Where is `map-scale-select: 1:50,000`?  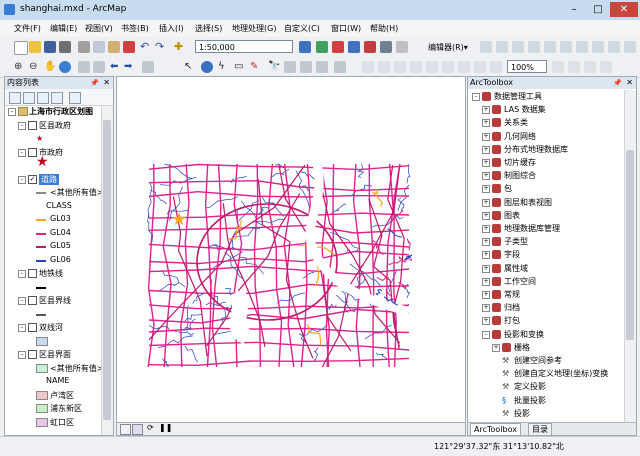 map-scale-select: 1:50,000 is located at coordinates (244, 46).